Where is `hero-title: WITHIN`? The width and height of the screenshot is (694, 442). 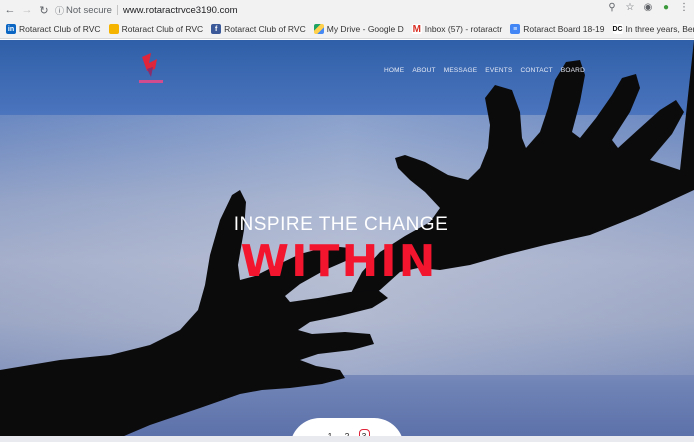 hero-title: WITHIN is located at coordinates (339, 261).